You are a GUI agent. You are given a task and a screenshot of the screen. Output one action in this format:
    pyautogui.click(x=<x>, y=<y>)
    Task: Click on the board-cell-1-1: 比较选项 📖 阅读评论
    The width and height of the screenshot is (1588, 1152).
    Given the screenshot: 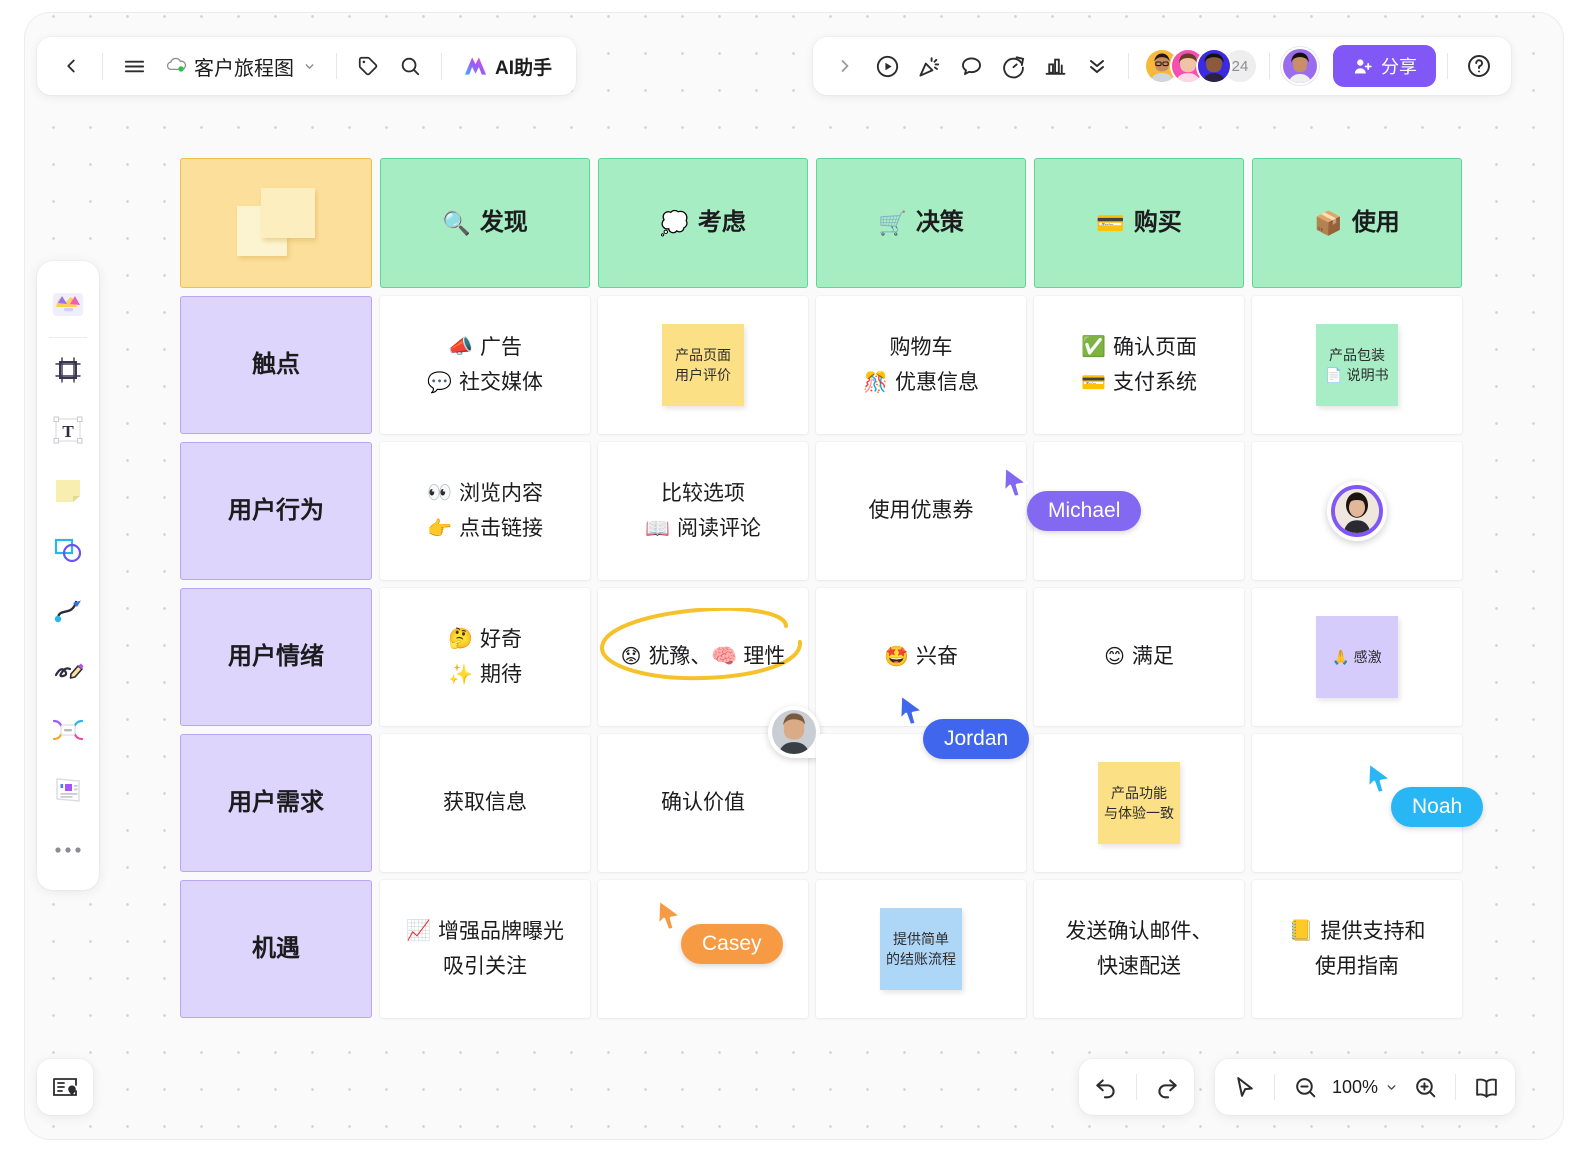 What is the action you would take?
    pyautogui.click(x=703, y=511)
    